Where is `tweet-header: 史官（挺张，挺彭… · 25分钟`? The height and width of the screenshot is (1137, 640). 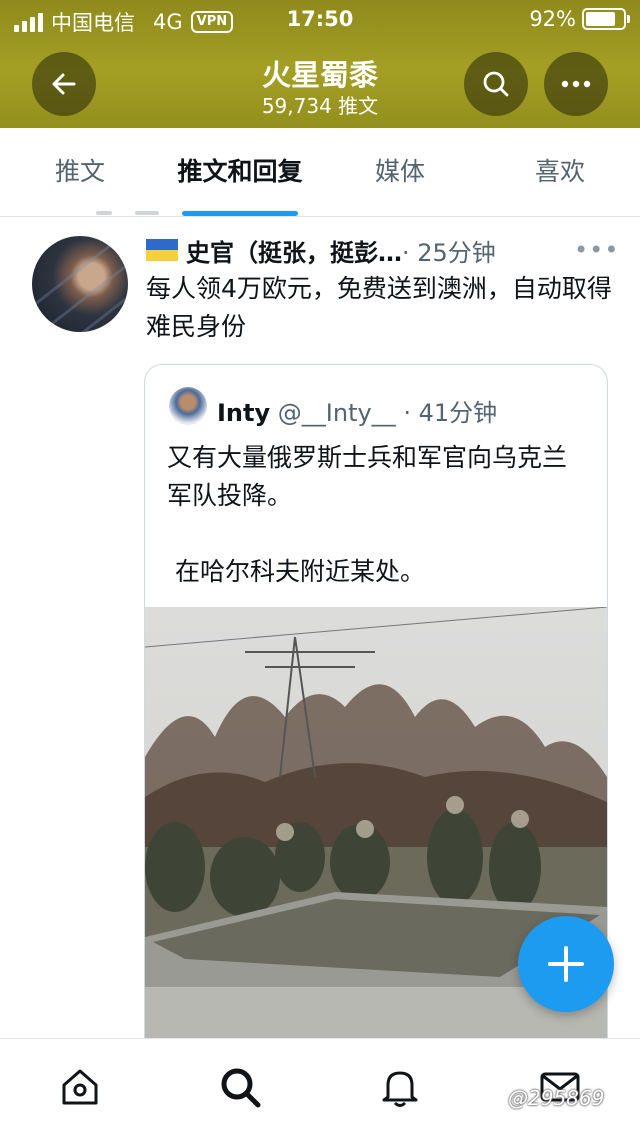 tweet-header: 史官（挺张，挺彭… · 25分钟 is located at coordinates (386, 250).